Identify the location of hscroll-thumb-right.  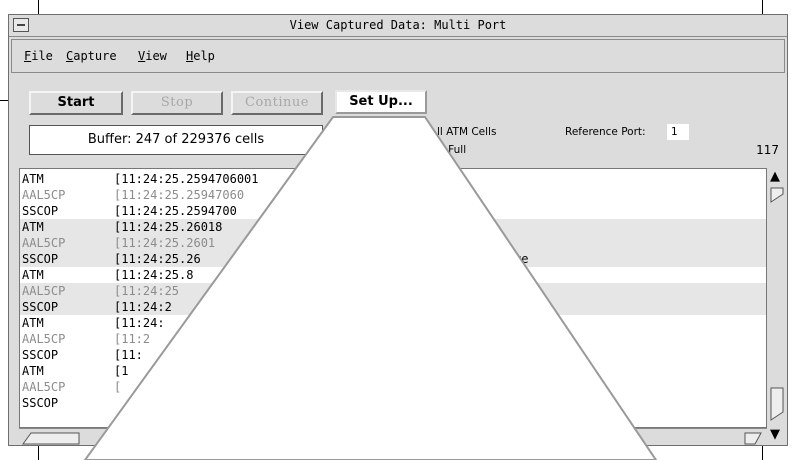
(753, 438).